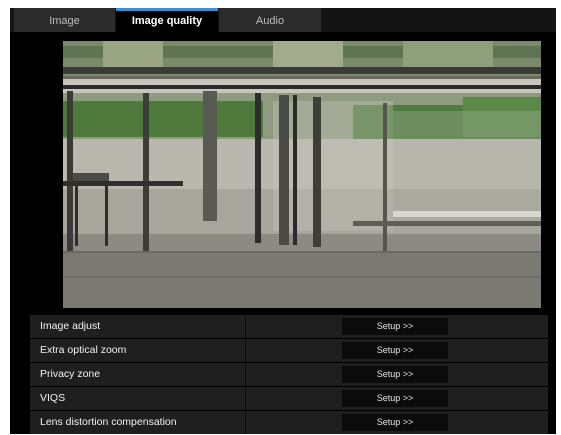  Describe the element at coordinates (138, 374) in the screenshot. I see `setting-label: Privacy zone` at that location.